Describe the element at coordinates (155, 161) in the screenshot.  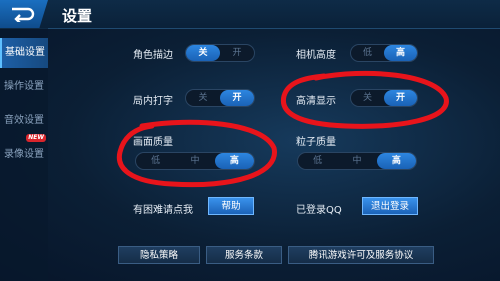
I see `quality-low-option: 低` at that location.